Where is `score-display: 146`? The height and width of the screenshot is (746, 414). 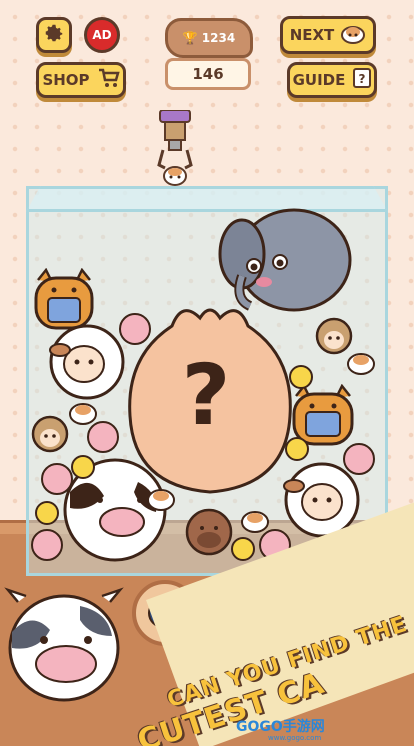
score-display: 146 is located at coordinates (208, 74).